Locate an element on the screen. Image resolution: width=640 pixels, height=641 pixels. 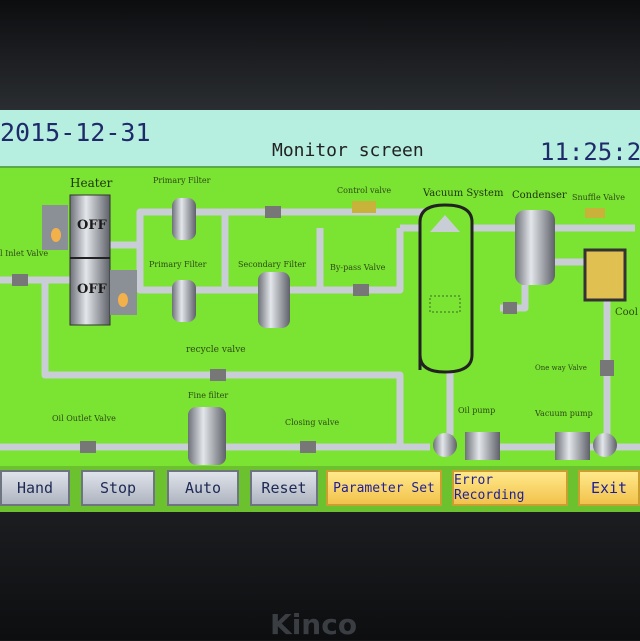
label-one-way-valve: One way Valve is located at coordinates (561, 368).